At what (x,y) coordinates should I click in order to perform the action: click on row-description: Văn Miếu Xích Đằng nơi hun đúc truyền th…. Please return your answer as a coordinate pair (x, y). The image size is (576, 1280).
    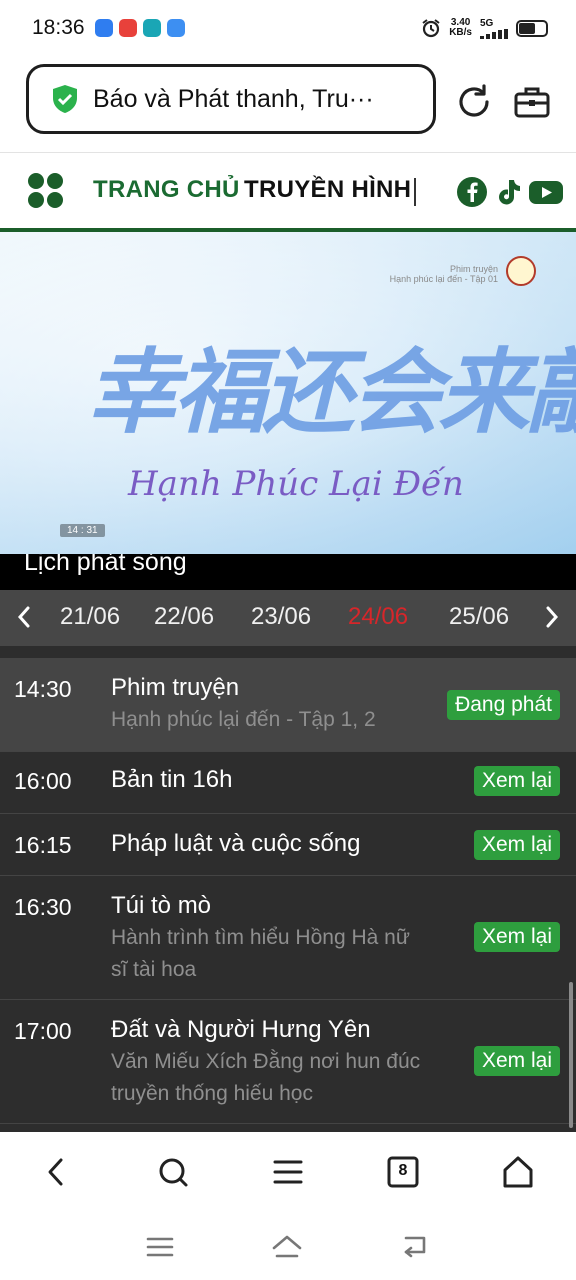
    Looking at the image, I should click on (266, 1077).